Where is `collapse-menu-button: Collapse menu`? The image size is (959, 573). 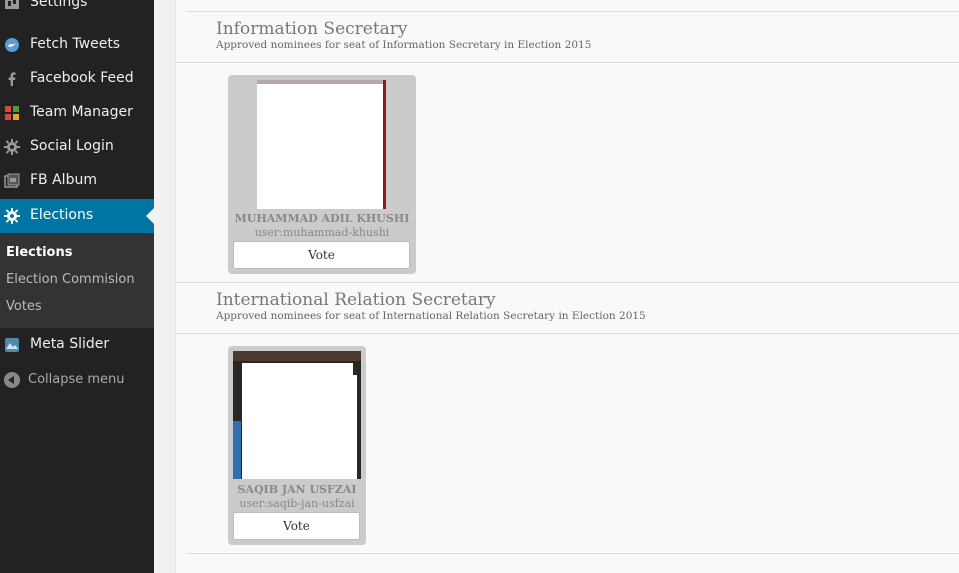
collapse-menu-button: Collapse menu is located at coordinates (77, 380).